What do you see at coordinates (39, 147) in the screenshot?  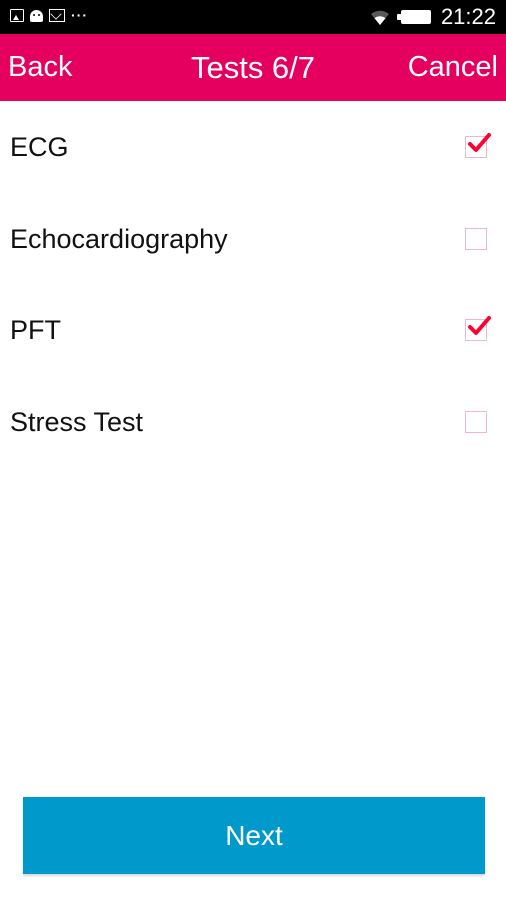 I see `test-label: ECG` at bounding box center [39, 147].